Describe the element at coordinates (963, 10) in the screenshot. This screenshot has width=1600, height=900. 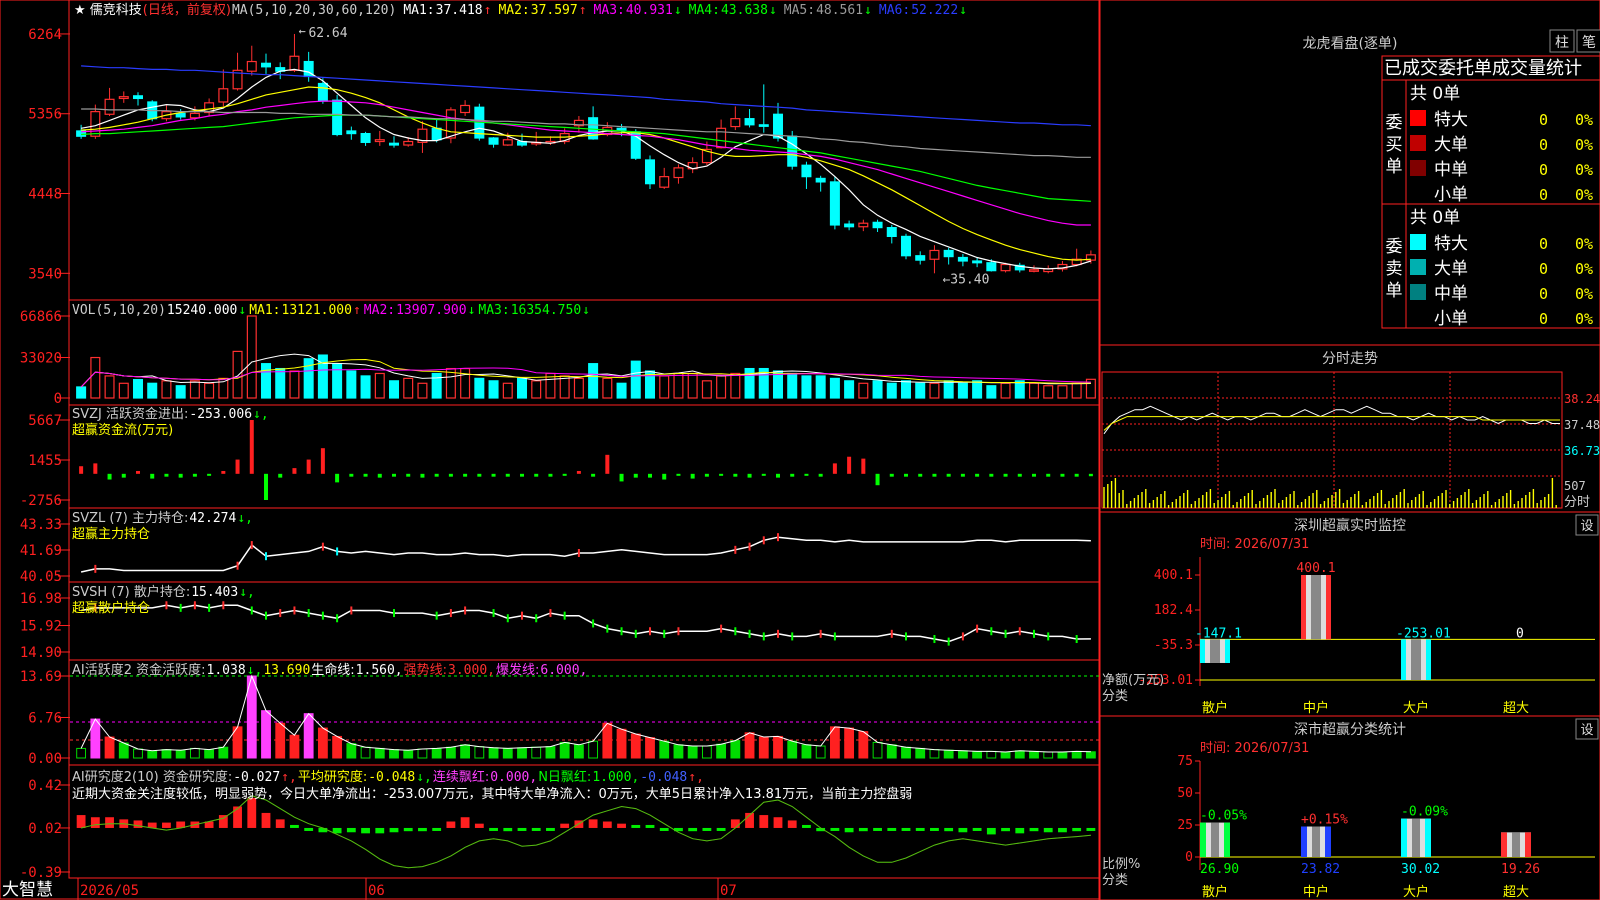
I see `ma6-arrow: ↓` at that location.